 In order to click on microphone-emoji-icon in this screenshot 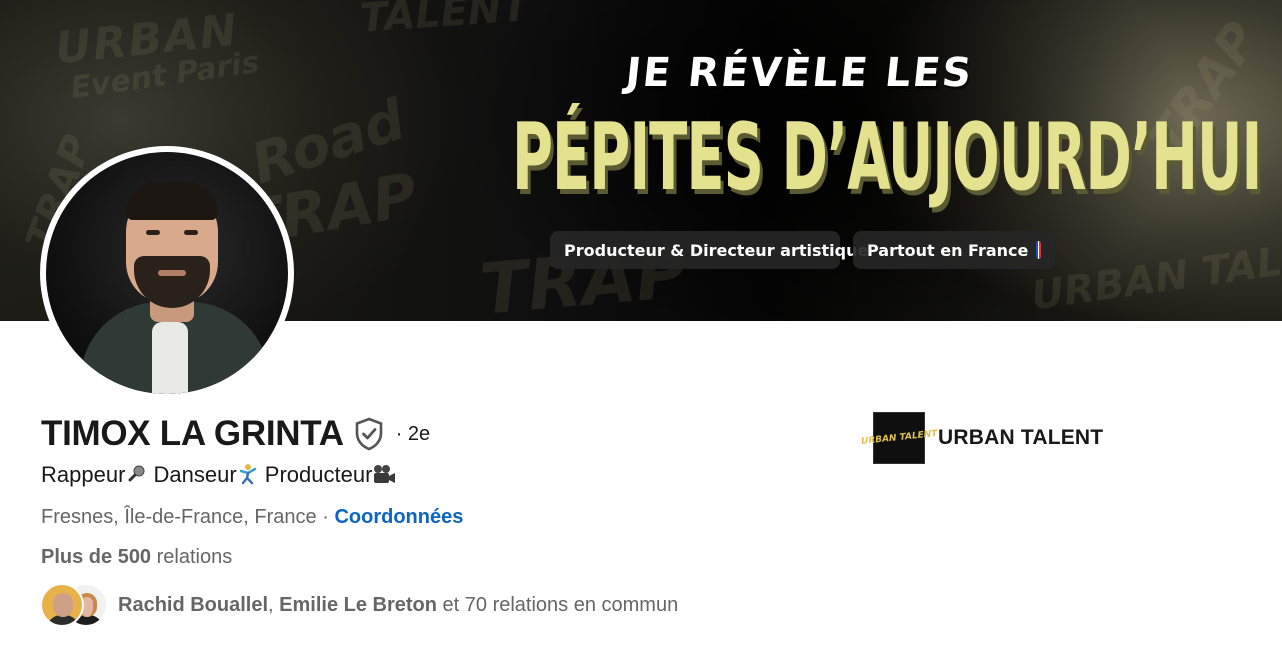, I will do `click(136, 474)`.